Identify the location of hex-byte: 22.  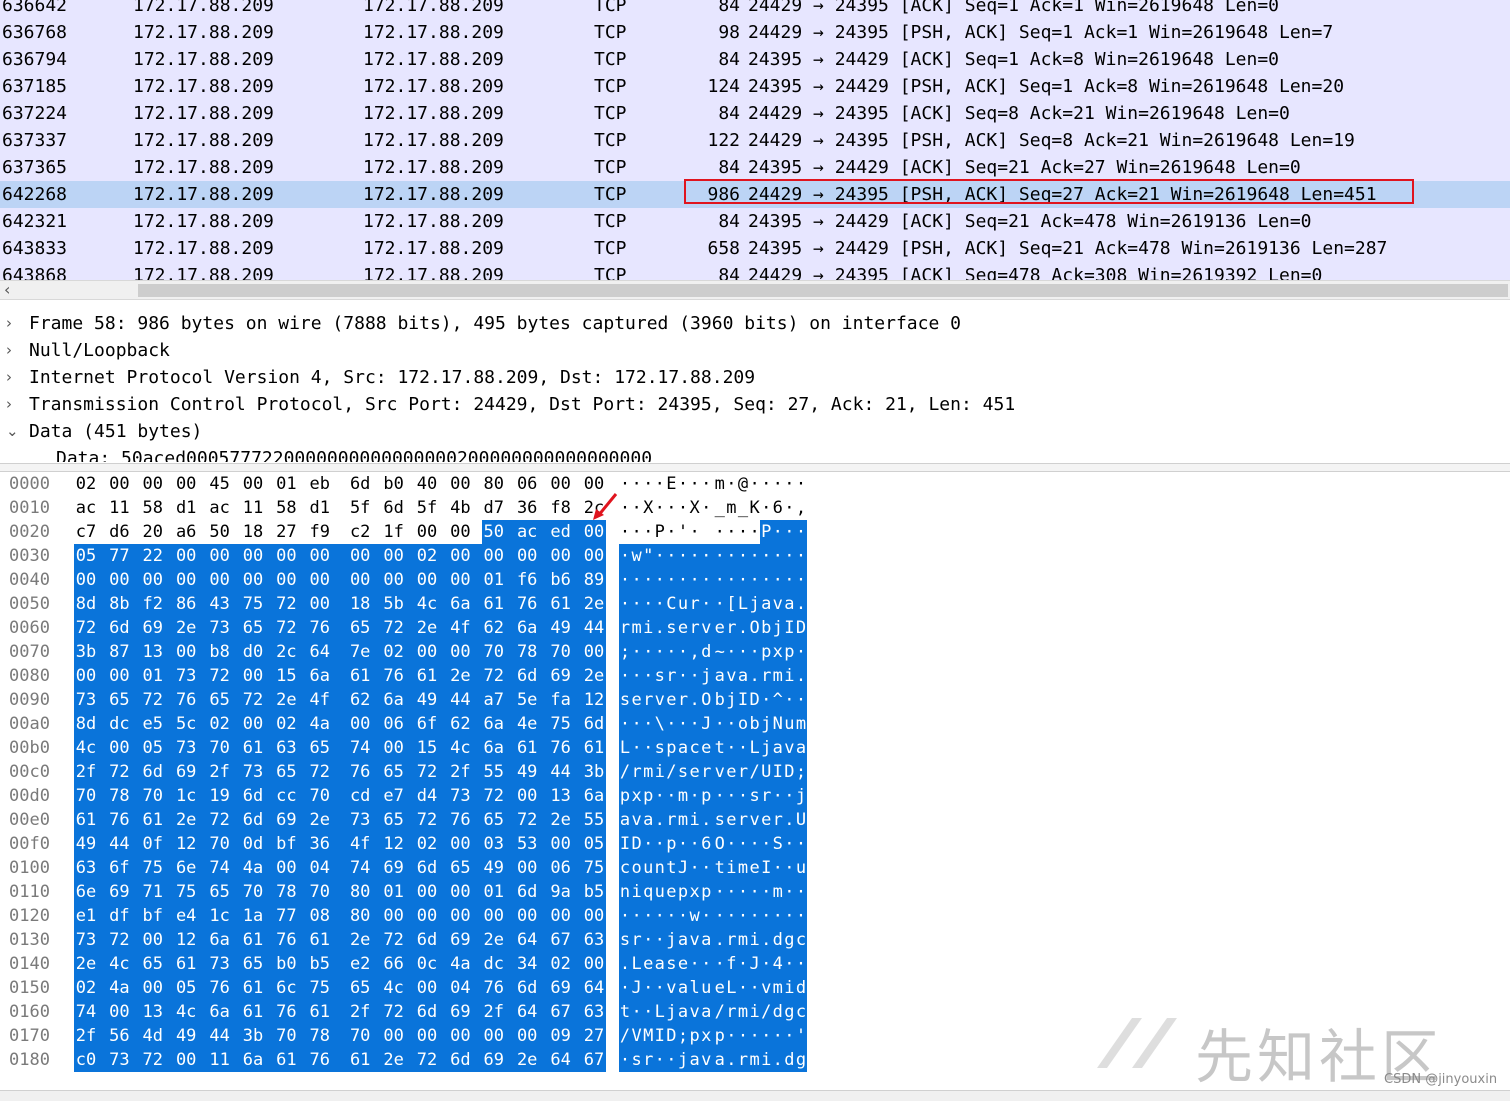
(152, 556).